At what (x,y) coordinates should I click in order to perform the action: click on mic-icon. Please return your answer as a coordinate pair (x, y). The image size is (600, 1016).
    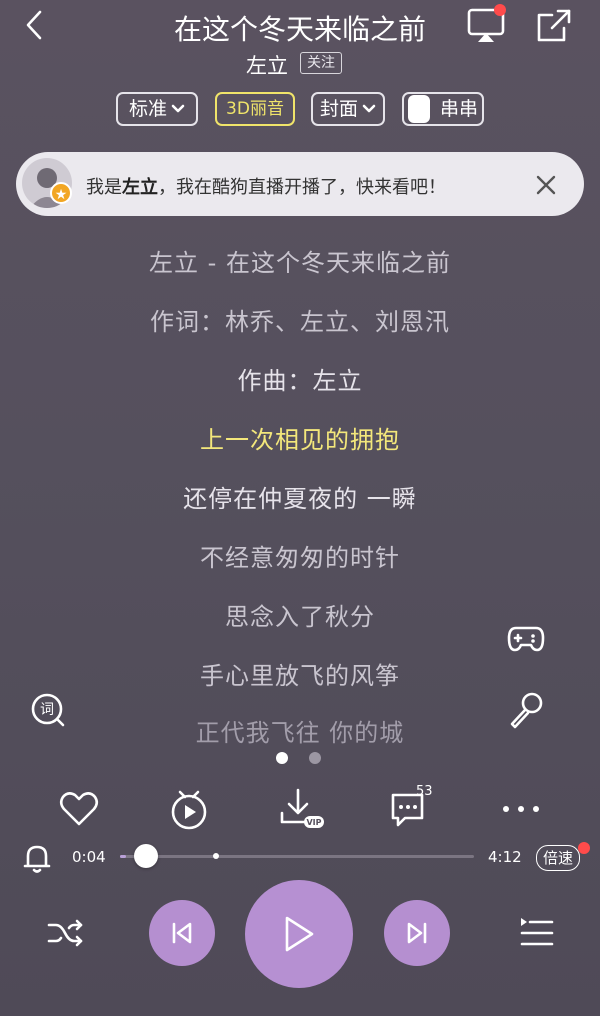
    Looking at the image, I should click on (526, 710).